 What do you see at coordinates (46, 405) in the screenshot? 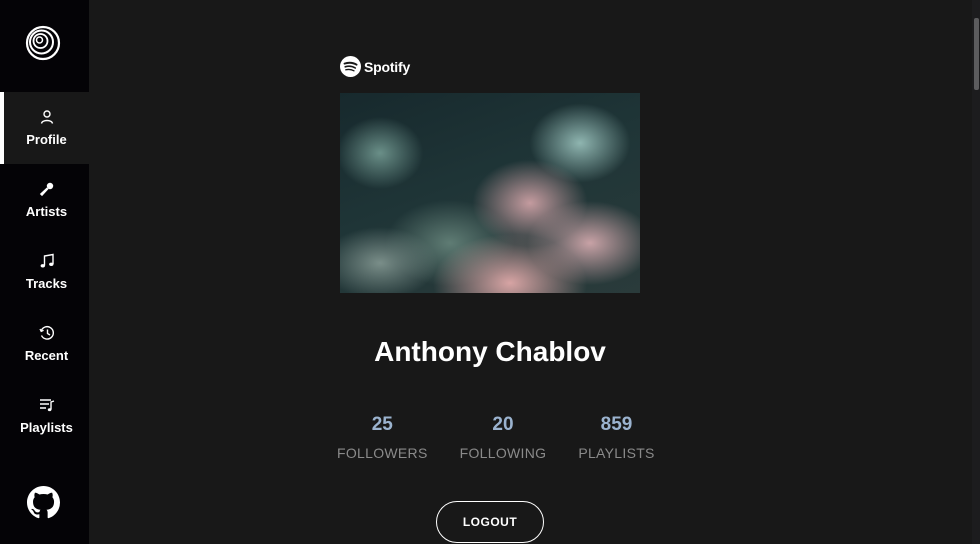
I see `playlist-icon` at bounding box center [46, 405].